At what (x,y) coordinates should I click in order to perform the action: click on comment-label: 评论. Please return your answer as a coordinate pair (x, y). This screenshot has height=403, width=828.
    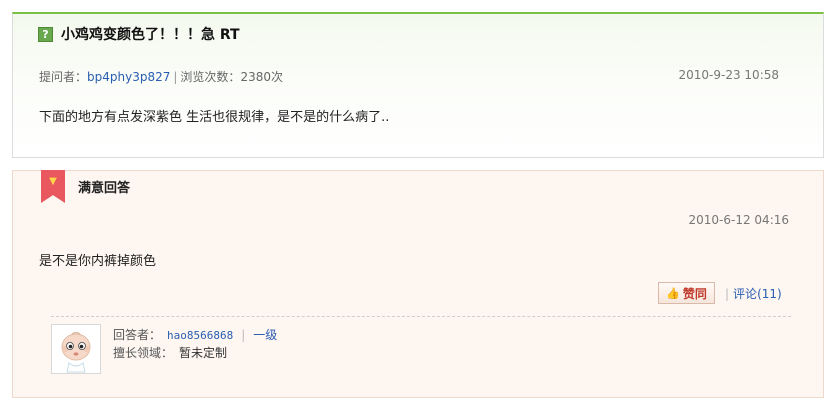
    Looking at the image, I should click on (745, 294).